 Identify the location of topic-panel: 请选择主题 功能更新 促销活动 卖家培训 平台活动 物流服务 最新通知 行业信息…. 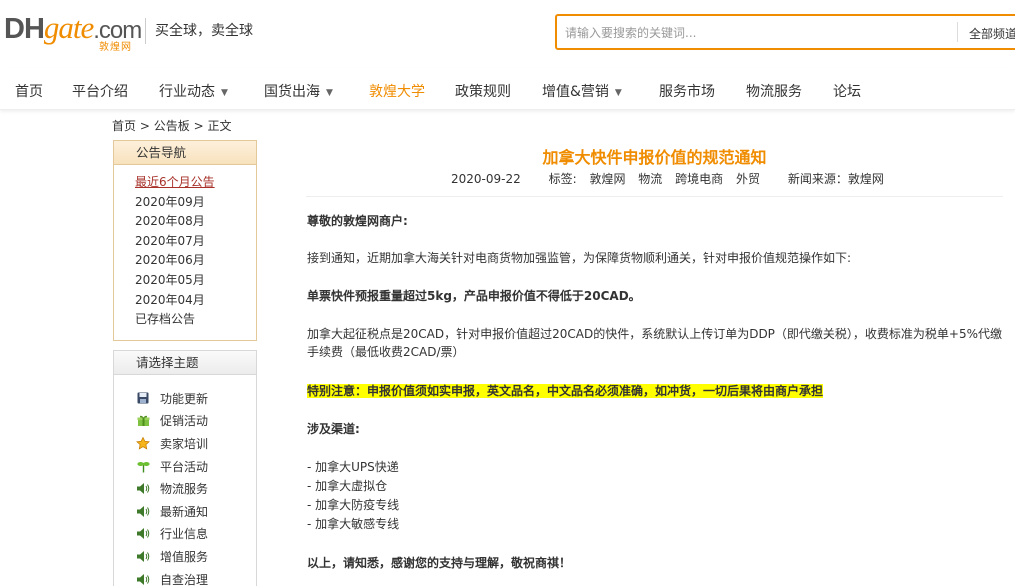
(185, 468).